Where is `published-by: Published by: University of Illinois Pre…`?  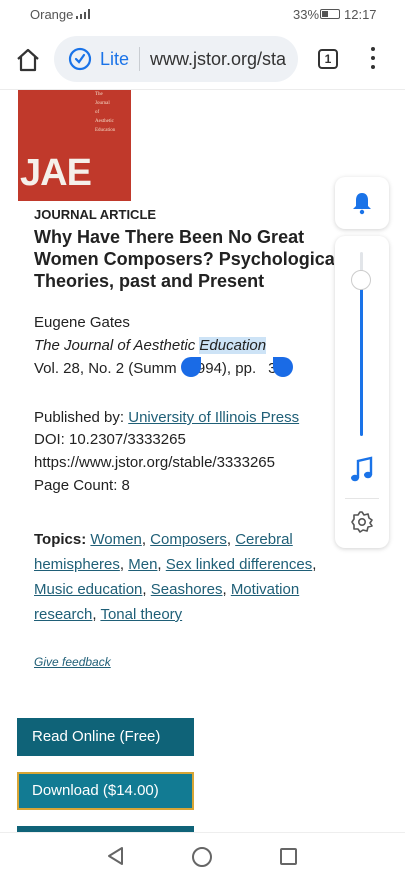 published-by: Published by: University of Illinois Pre… is located at coordinates (167, 417).